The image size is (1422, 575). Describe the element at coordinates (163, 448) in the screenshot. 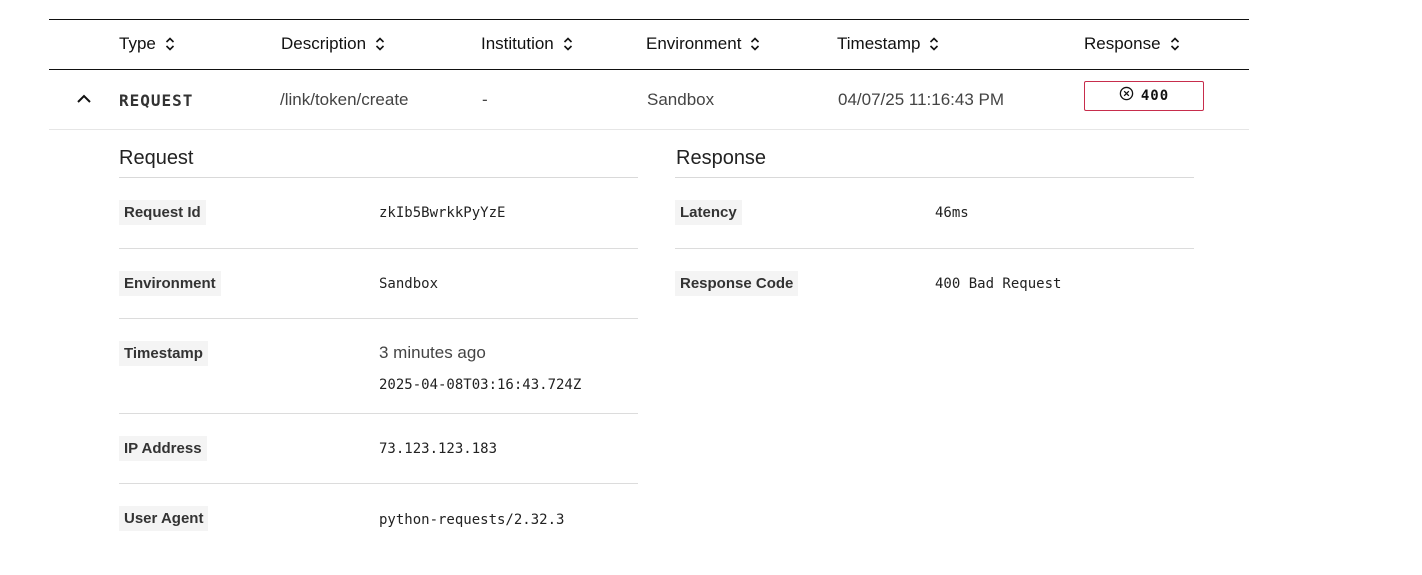

I see `ip-address-label: IP Address` at that location.